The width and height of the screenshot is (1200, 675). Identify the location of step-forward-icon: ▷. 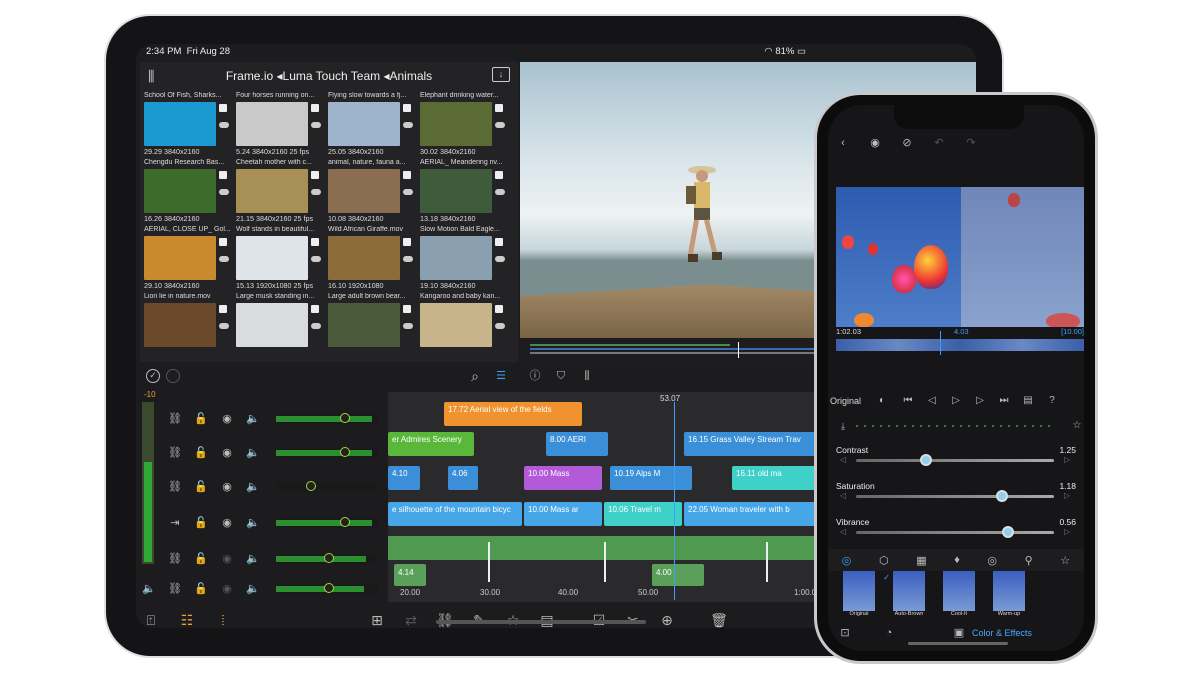
(980, 401).